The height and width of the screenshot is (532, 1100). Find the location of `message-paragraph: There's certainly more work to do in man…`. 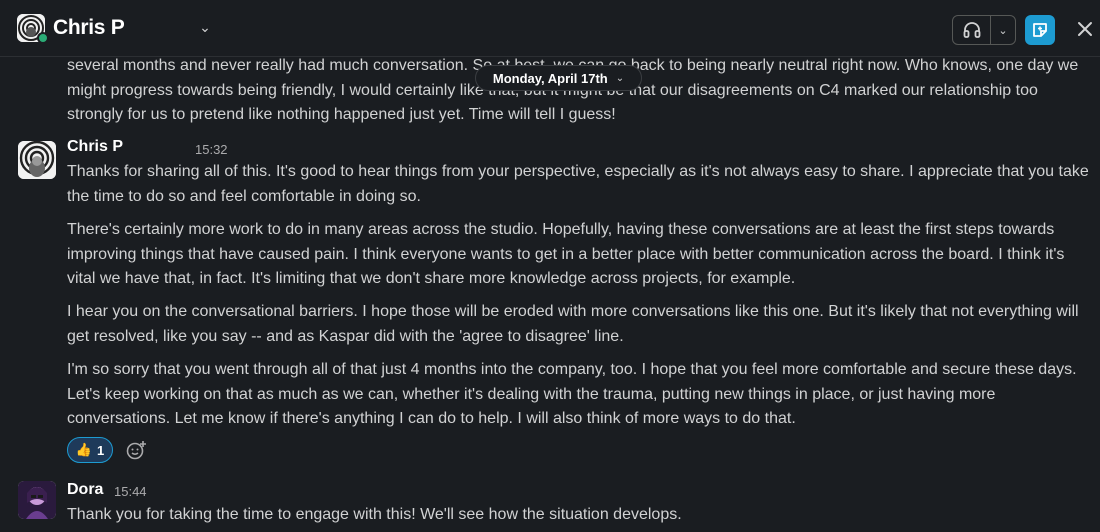

message-paragraph: There's certainly more work to do in man… is located at coordinates (566, 254).